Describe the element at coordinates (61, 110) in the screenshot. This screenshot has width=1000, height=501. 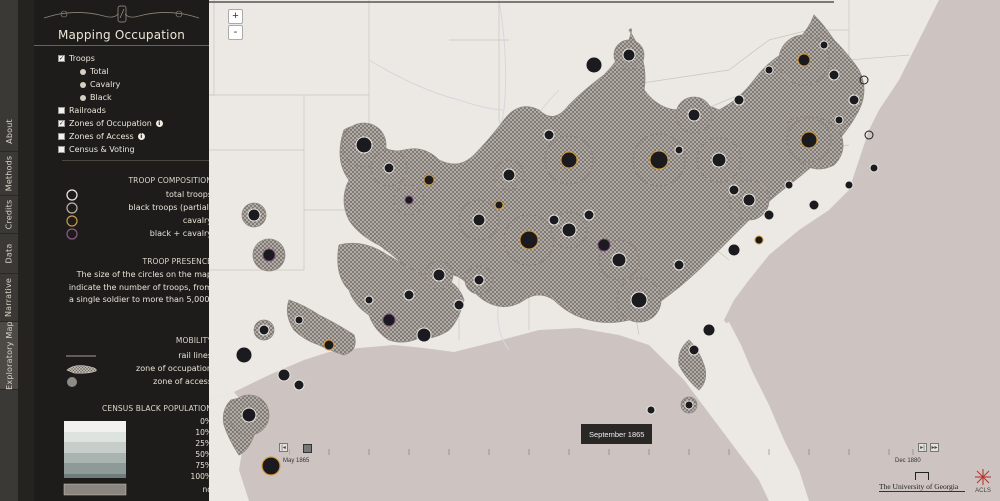
I see `railroads-checkbox` at that location.